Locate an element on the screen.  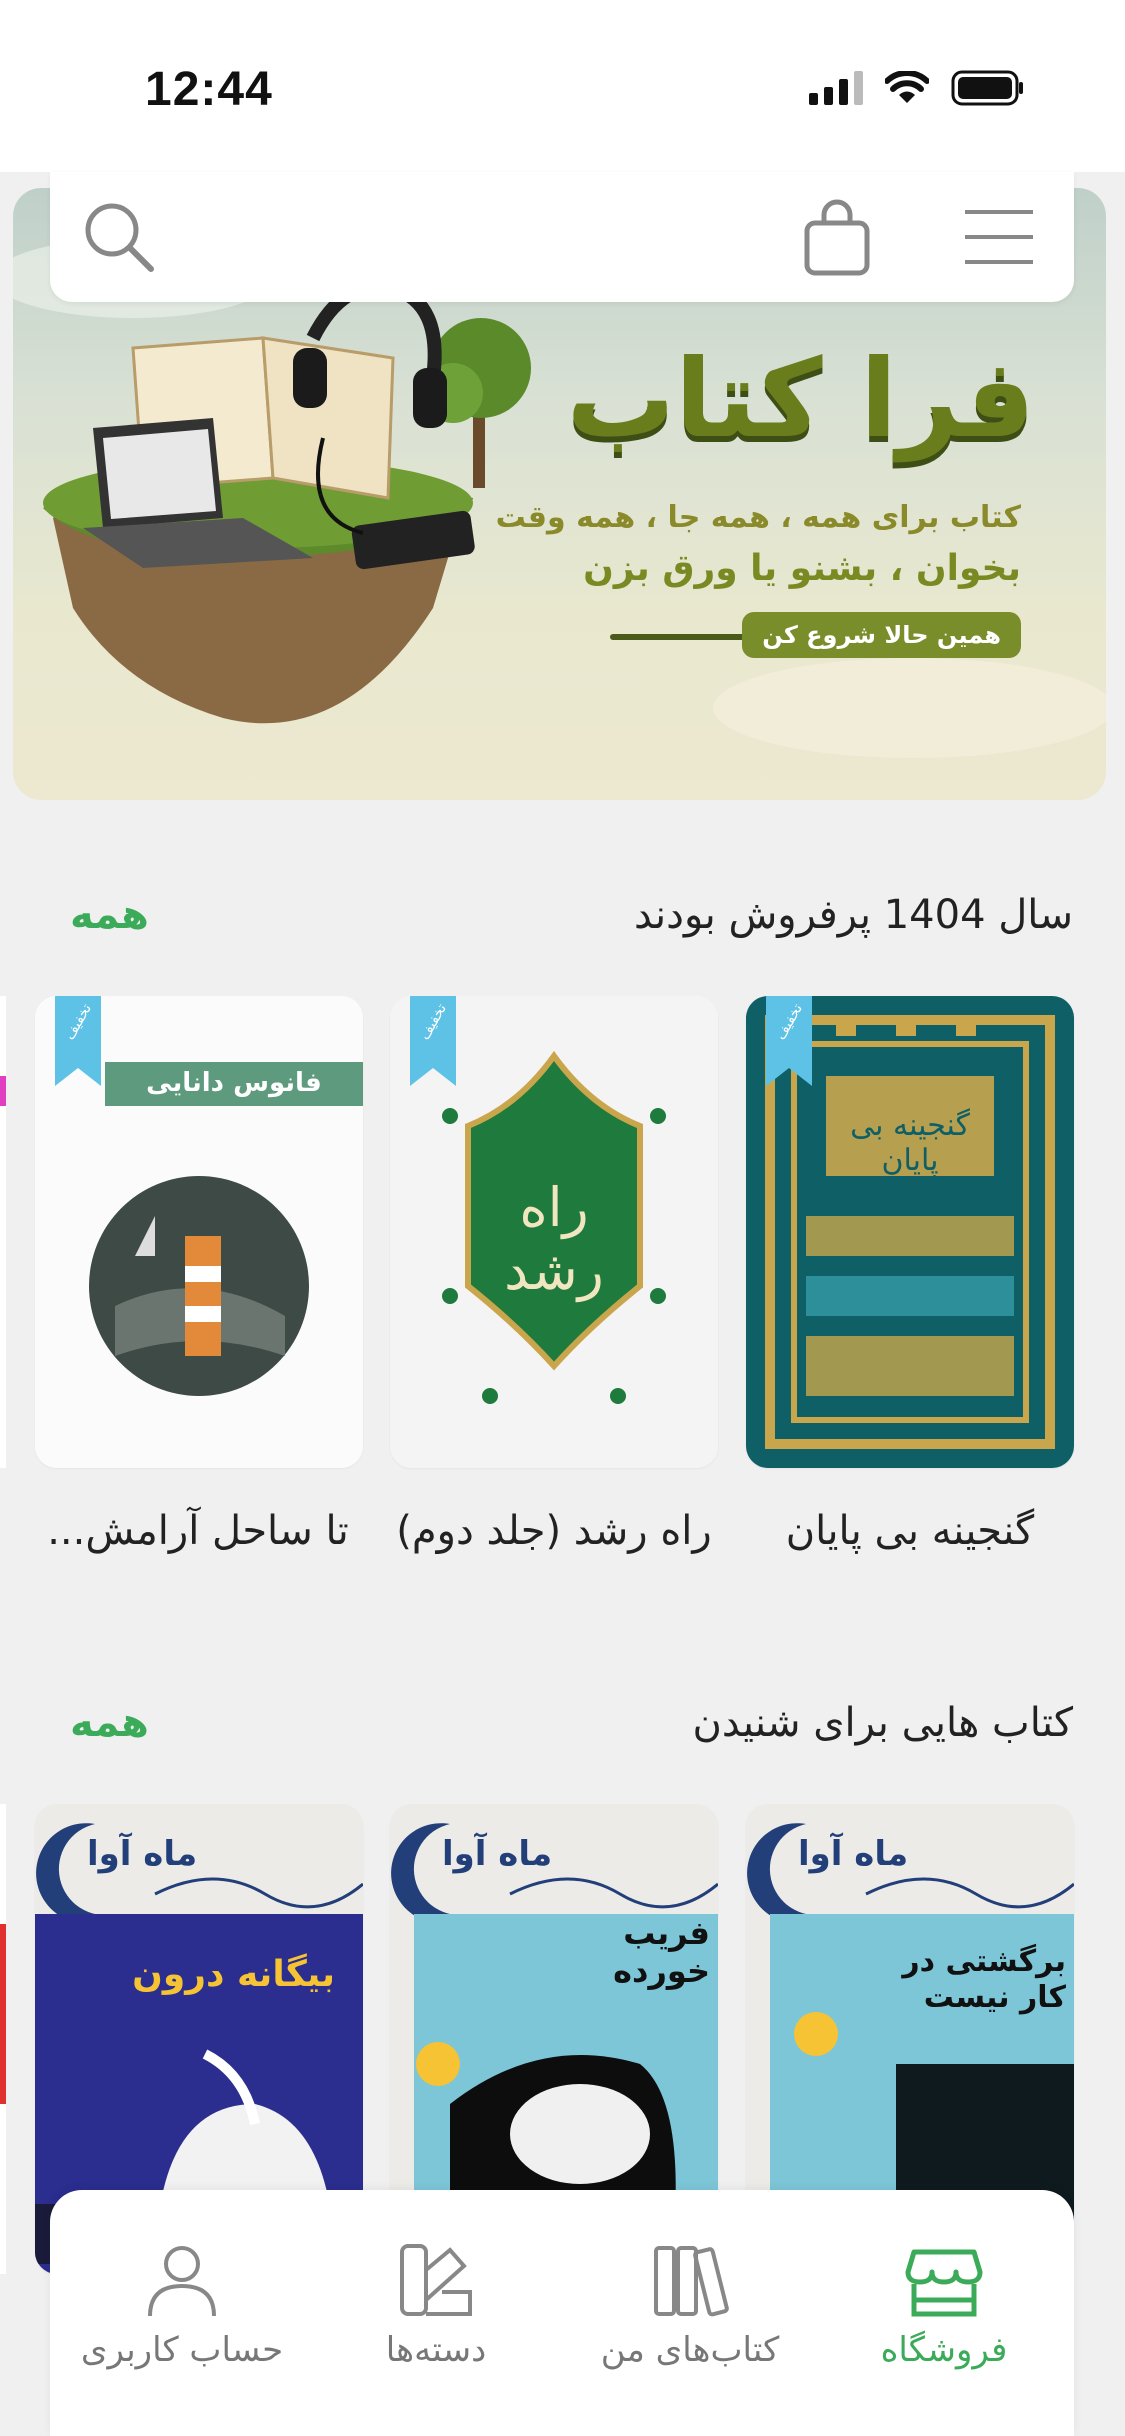
cellular-signal-icon is located at coordinates (836, 88).